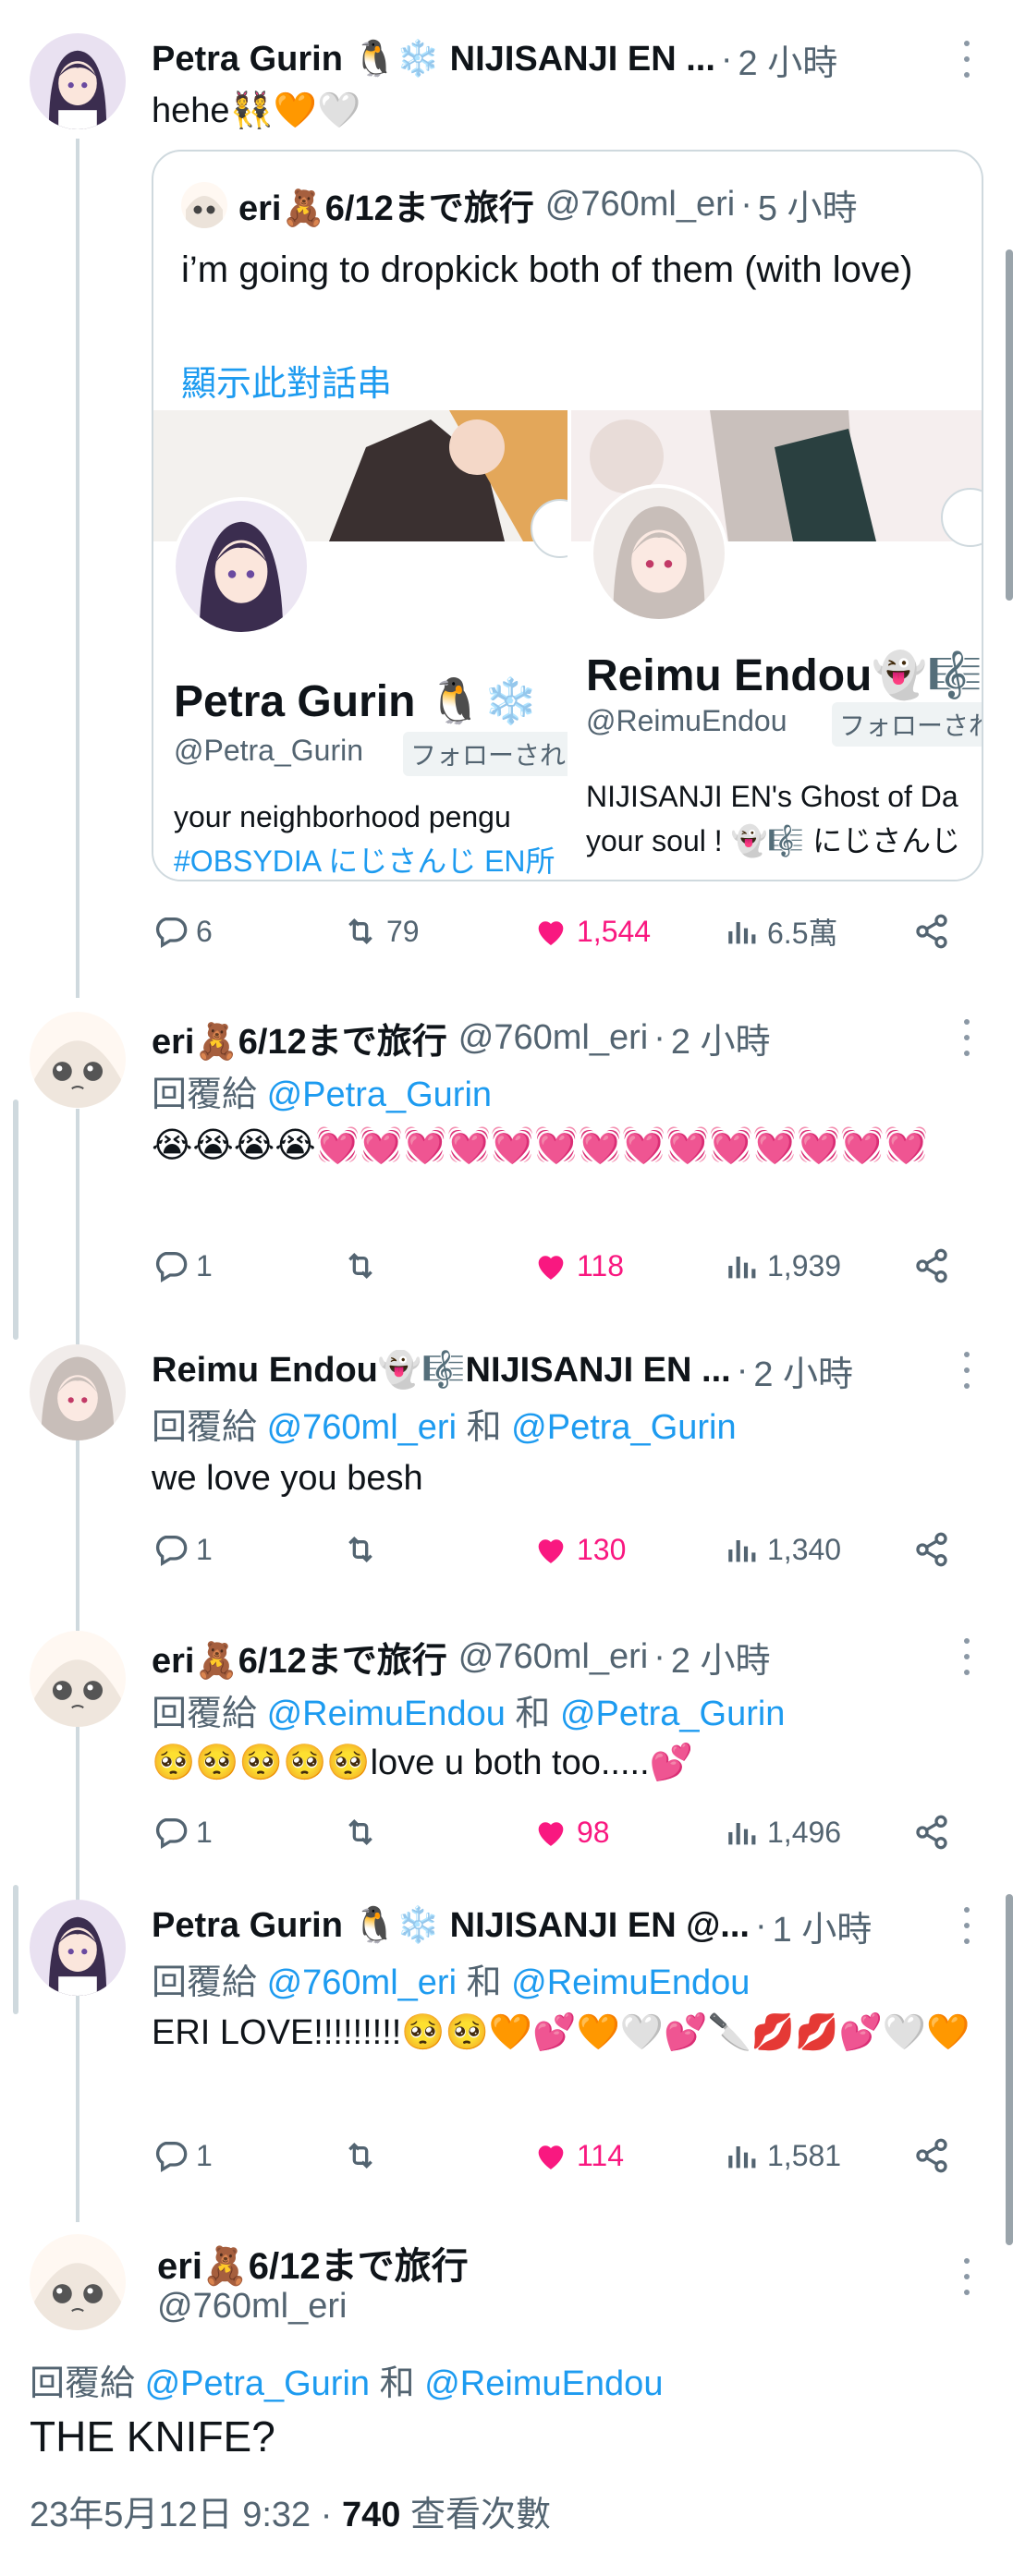 Image resolution: width=1013 pixels, height=2576 pixels. I want to click on reply-prefix: 回覆給, so click(205, 1094).